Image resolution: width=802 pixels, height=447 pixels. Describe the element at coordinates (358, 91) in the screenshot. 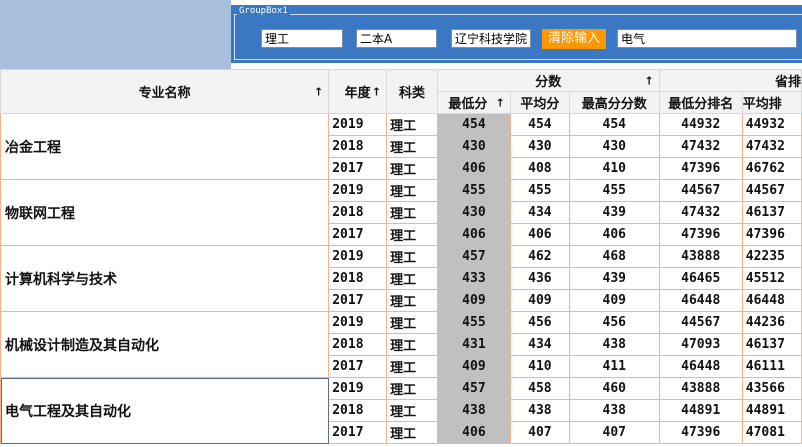

I see `header-year: 年度 ↑` at that location.